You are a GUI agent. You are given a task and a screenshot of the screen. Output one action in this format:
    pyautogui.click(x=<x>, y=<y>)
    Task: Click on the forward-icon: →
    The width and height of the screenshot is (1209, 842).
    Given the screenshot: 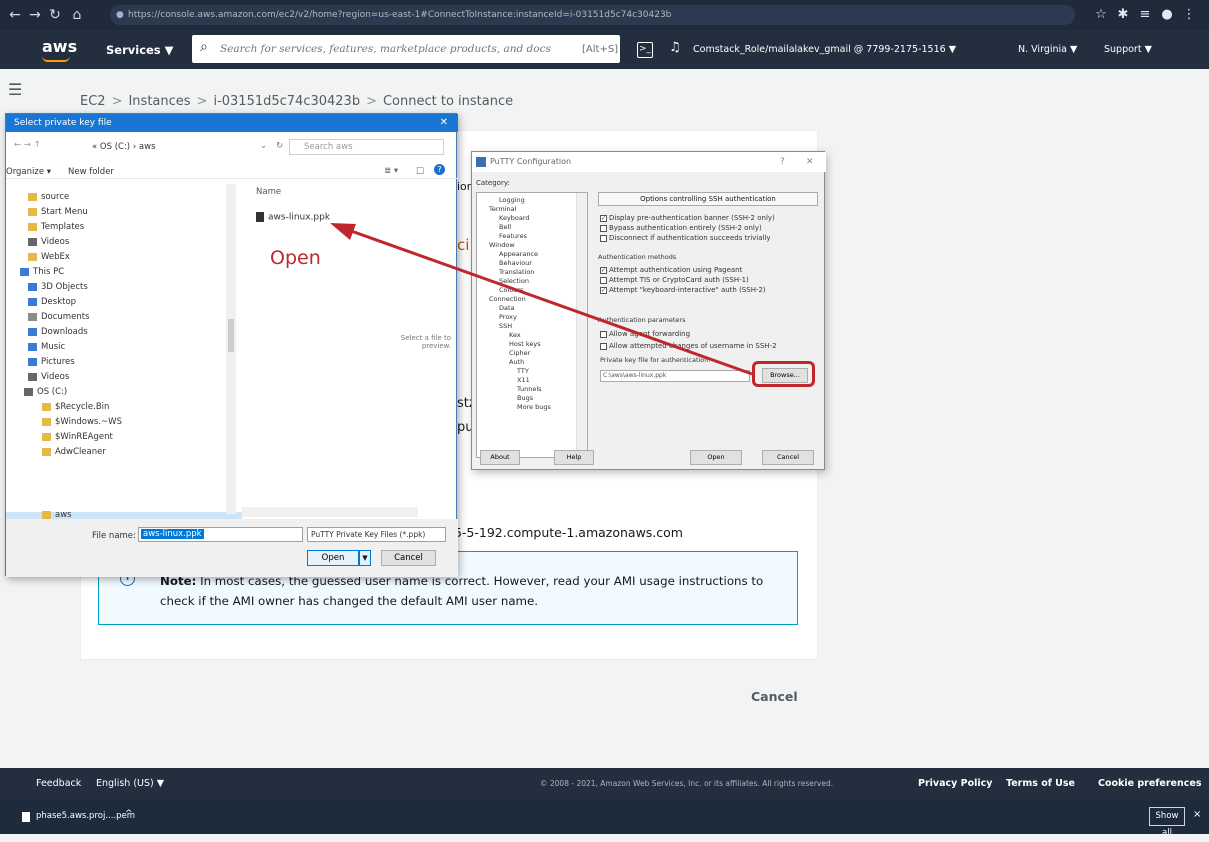 What is the action you would take?
    pyautogui.click(x=35, y=15)
    